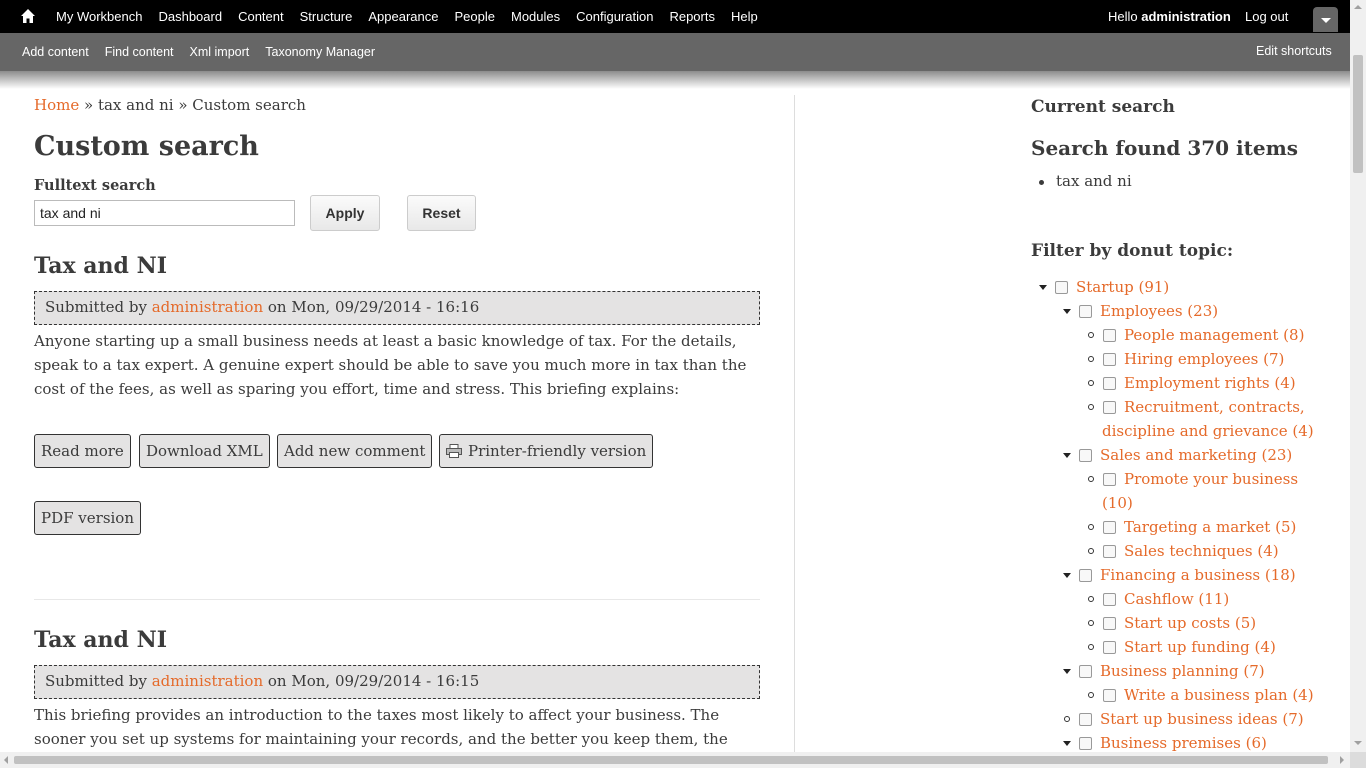 The width and height of the screenshot is (1366, 768). What do you see at coordinates (1200, 647) in the screenshot?
I see `facet-link: Start up funding (4)` at bounding box center [1200, 647].